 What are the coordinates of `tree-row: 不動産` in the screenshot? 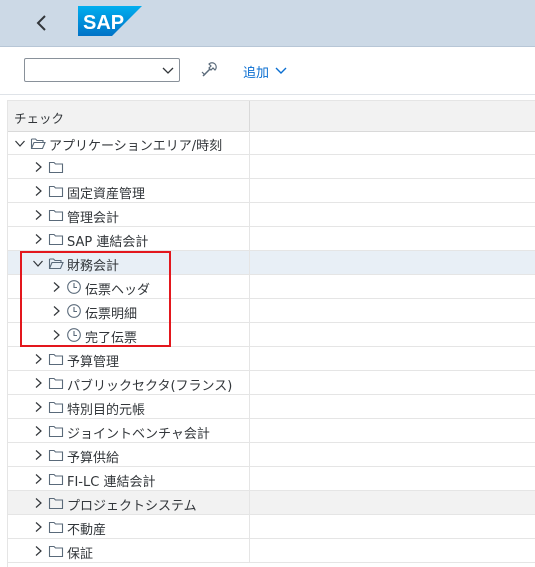 It's located at (271, 527).